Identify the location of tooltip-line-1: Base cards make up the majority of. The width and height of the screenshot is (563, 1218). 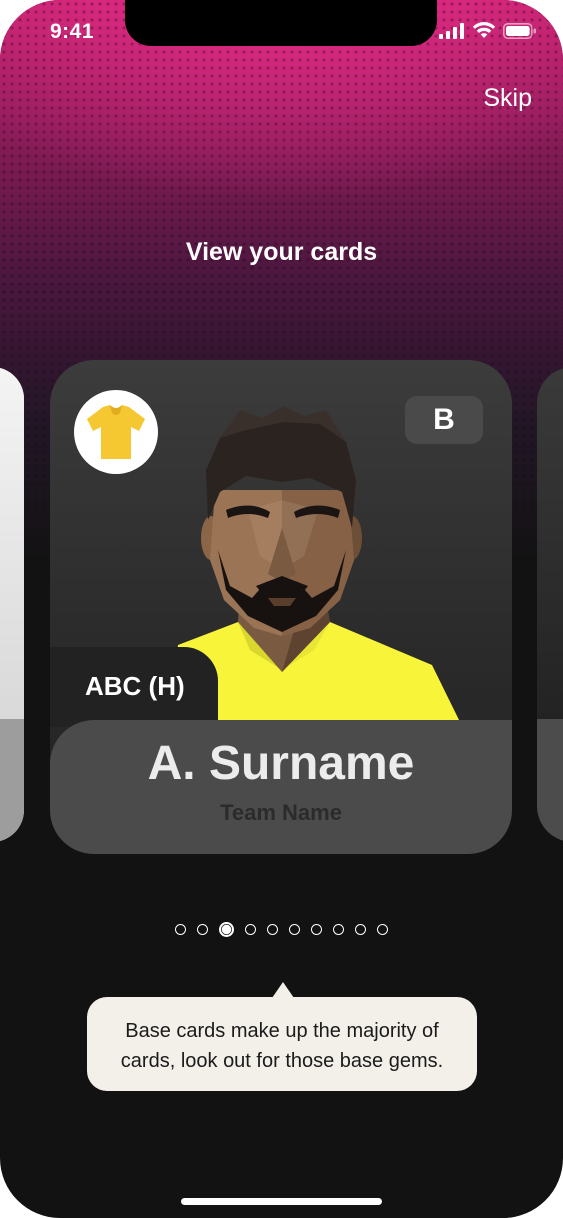
(282, 1031).